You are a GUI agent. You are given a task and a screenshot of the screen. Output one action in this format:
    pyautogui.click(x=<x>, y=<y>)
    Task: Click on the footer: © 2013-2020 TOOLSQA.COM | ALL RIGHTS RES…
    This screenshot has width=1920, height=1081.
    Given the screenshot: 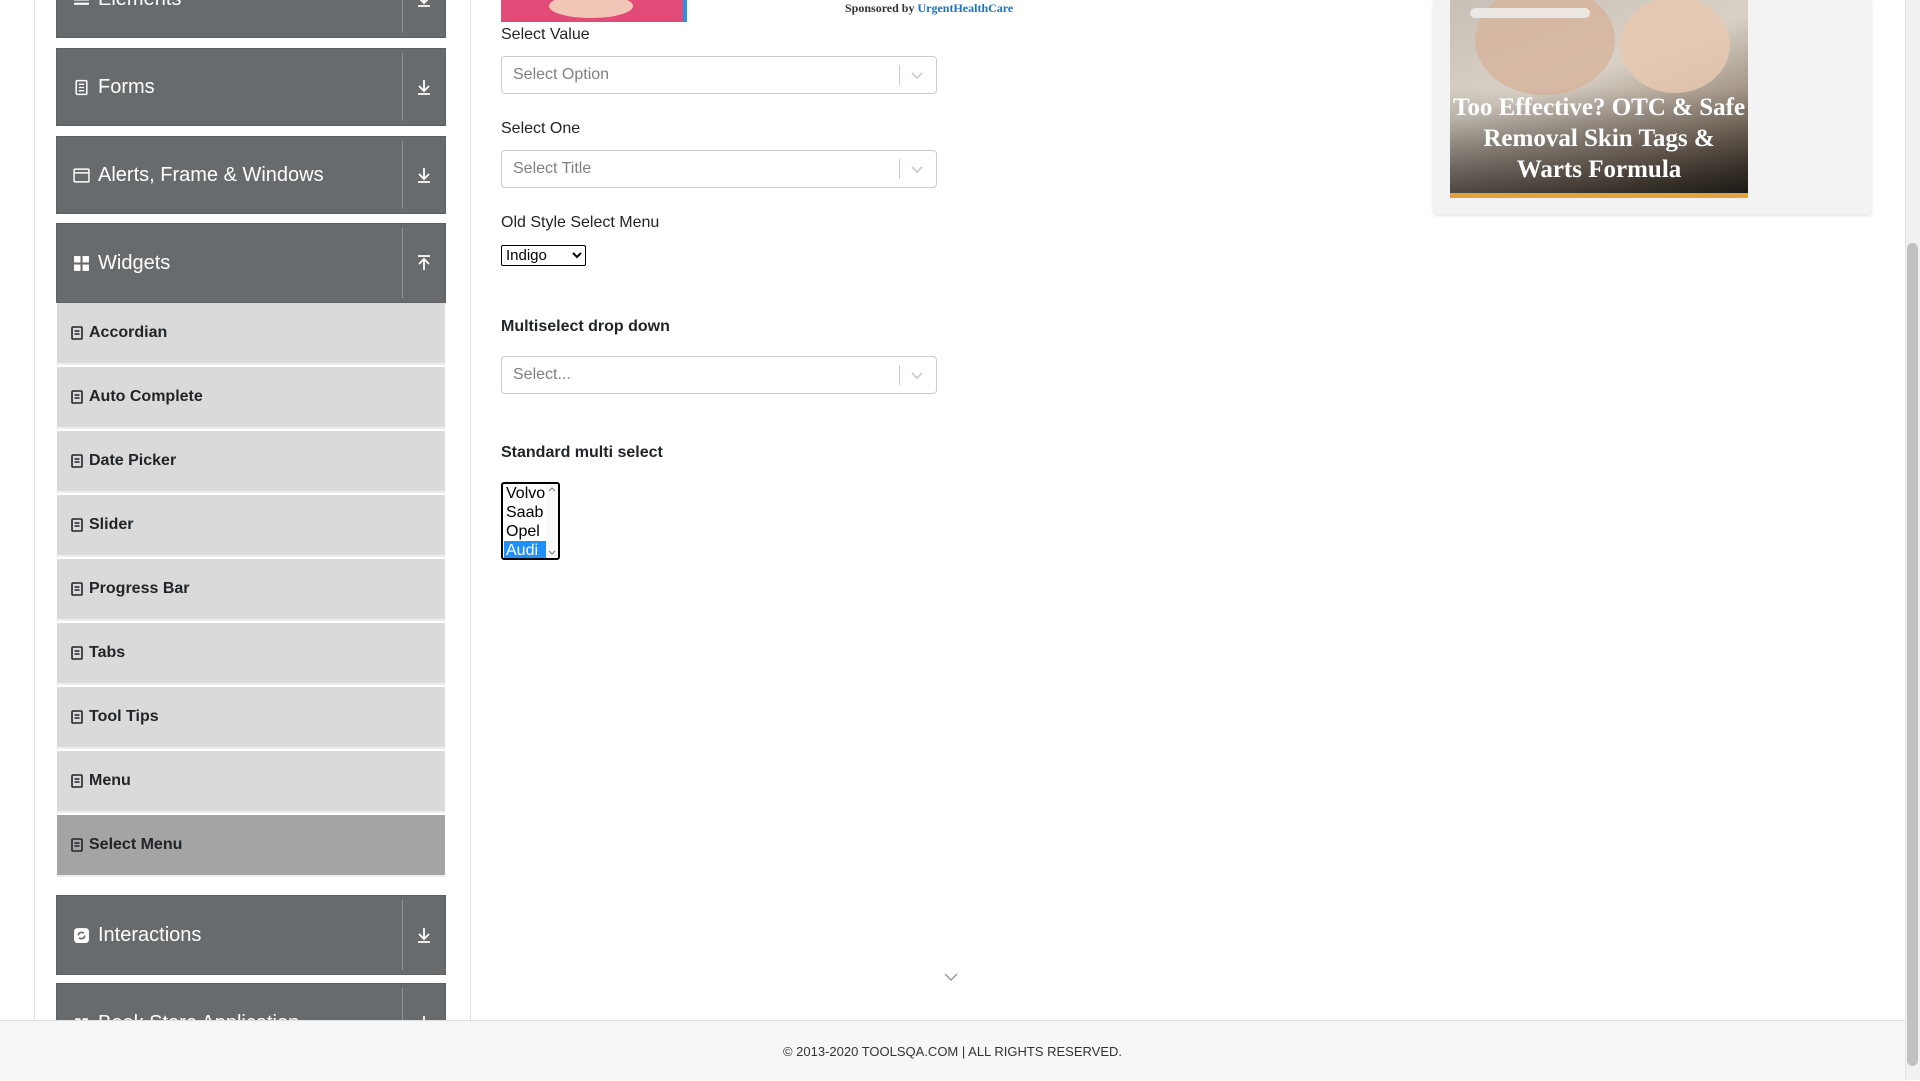 What is the action you would take?
    pyautogui.click(x=952, y=1050)
    